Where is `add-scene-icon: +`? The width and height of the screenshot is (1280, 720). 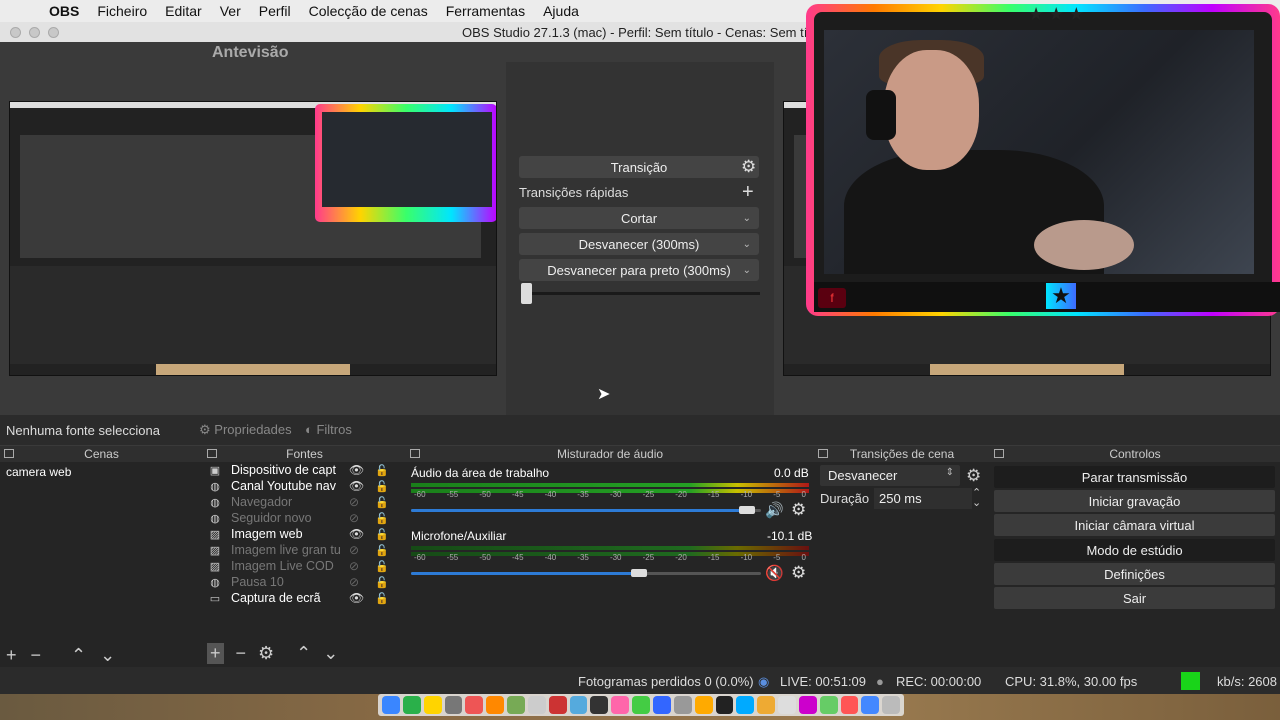 add-scene-icon: + is located at coordinates (11, 655).